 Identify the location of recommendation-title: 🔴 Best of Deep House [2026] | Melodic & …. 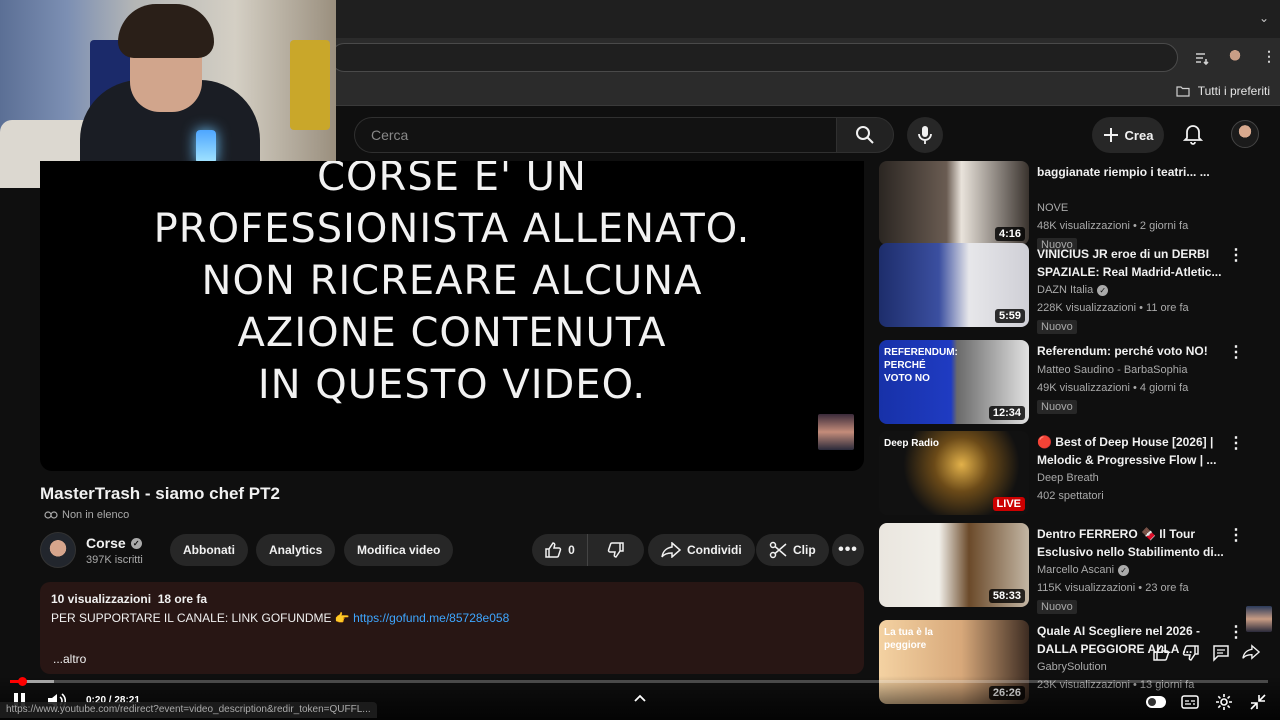
(1131, 451).